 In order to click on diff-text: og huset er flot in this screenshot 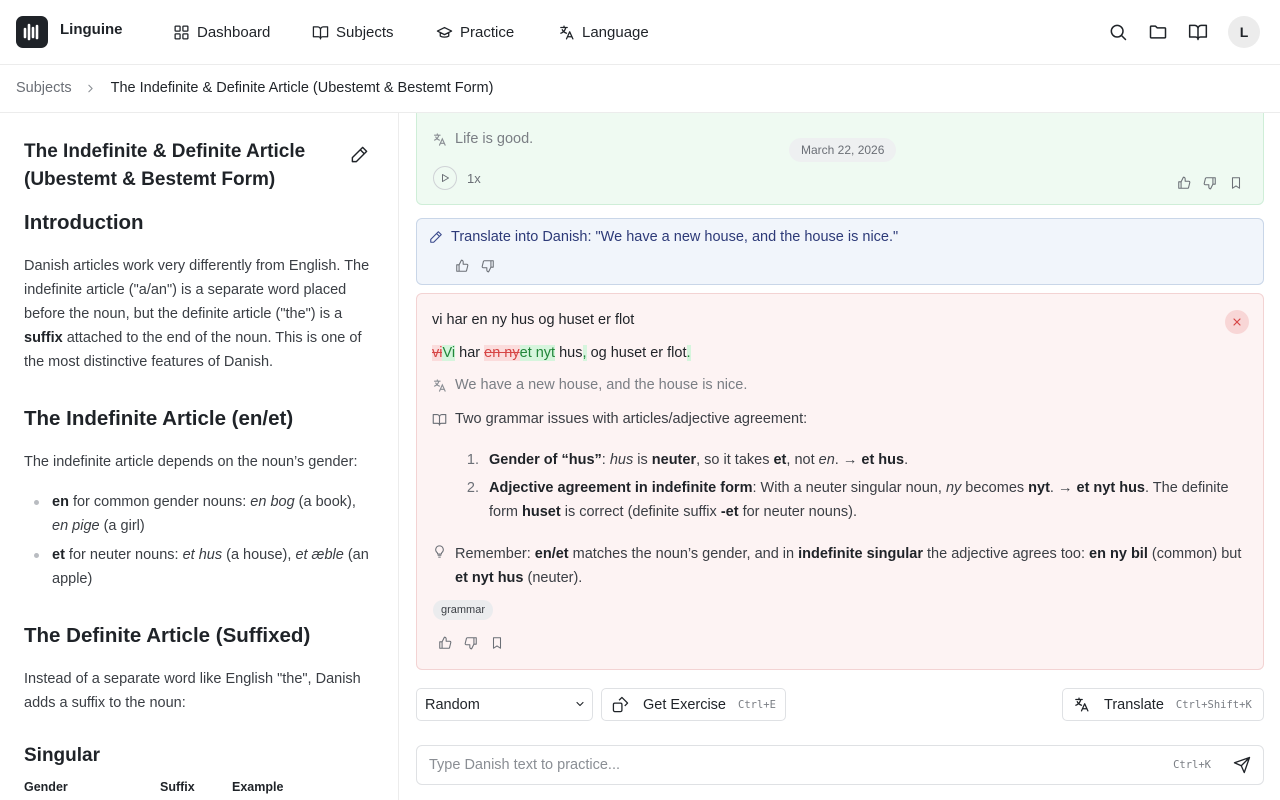, I will do `click(636, 353)`.